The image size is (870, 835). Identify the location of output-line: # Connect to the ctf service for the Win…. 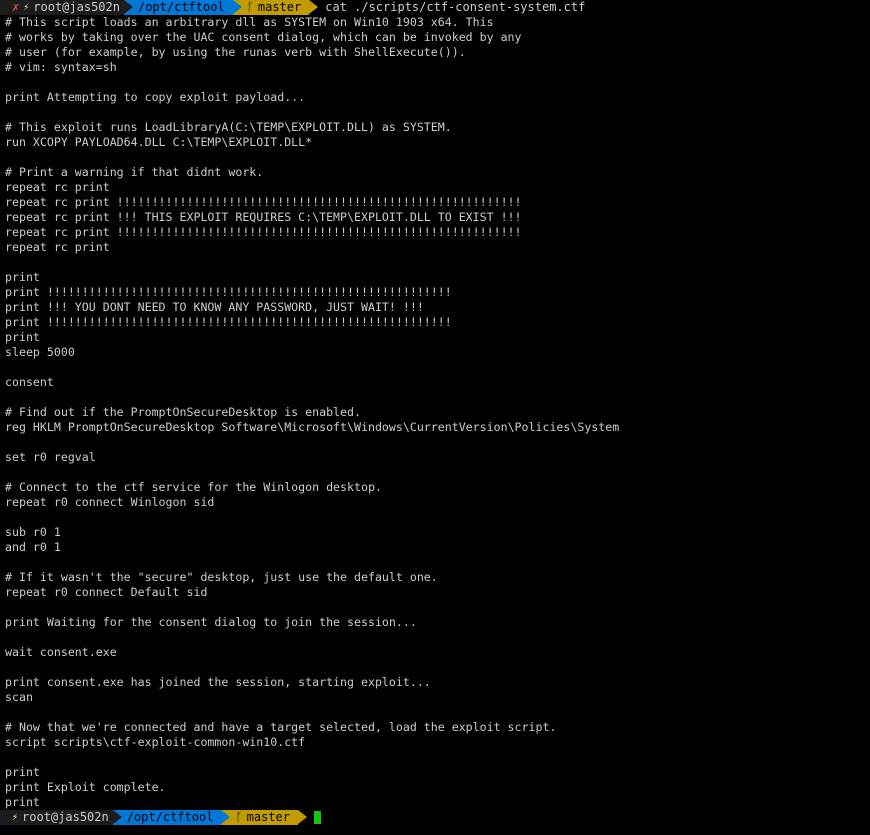
(193, 487).